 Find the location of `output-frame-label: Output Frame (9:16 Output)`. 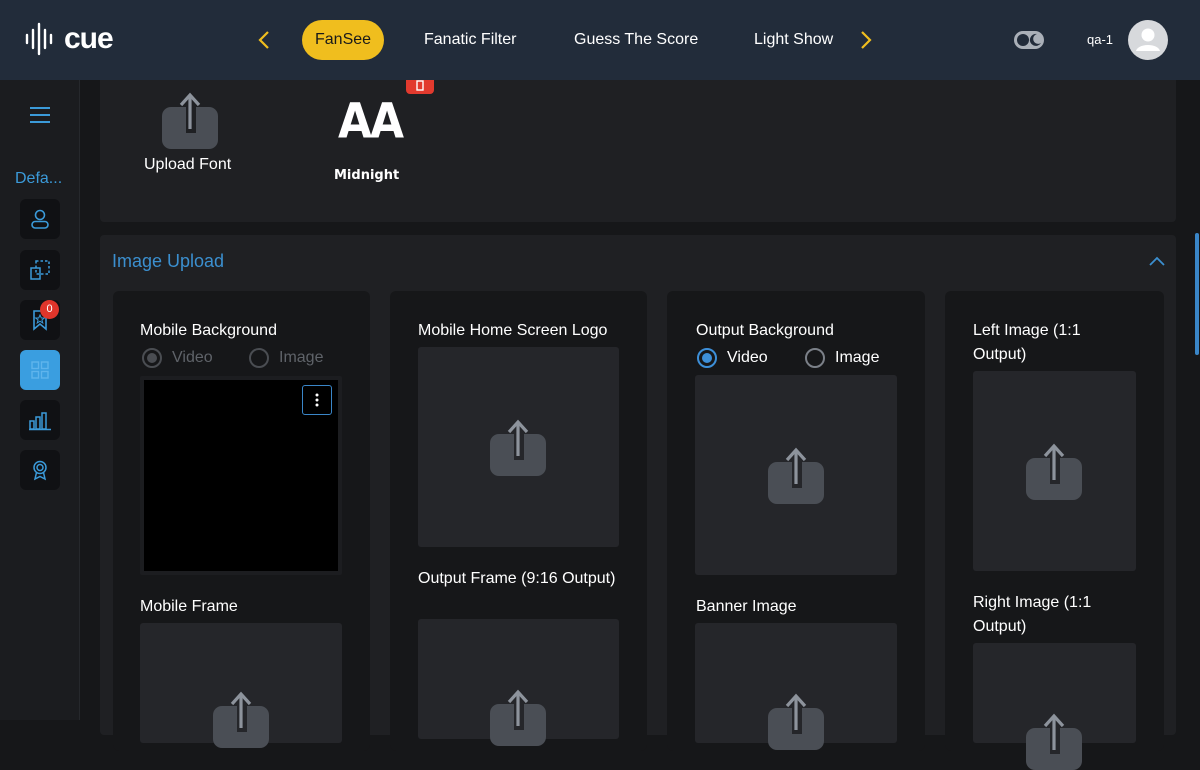

output-frame-label: Output Frame (9:16 Output) is located at coordinates (517, 578).